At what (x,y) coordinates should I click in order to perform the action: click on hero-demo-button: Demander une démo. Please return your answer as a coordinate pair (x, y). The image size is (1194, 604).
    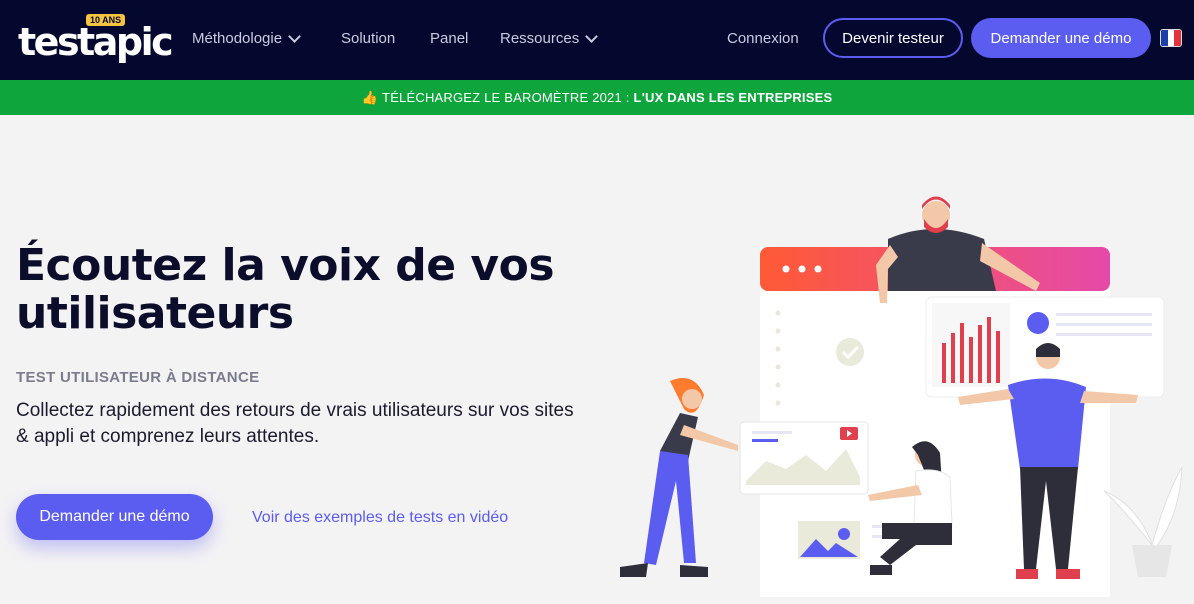
    Looking at the image, I should click on (114, 517).